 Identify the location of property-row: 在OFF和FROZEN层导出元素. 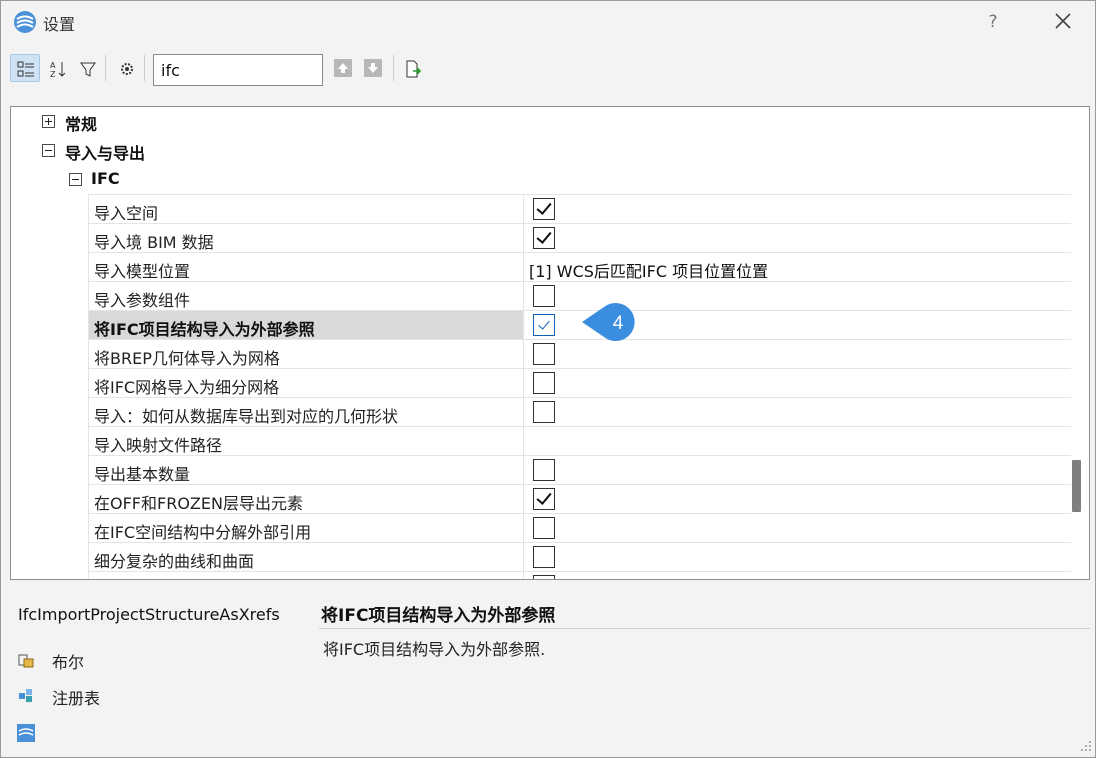
(588, 498).